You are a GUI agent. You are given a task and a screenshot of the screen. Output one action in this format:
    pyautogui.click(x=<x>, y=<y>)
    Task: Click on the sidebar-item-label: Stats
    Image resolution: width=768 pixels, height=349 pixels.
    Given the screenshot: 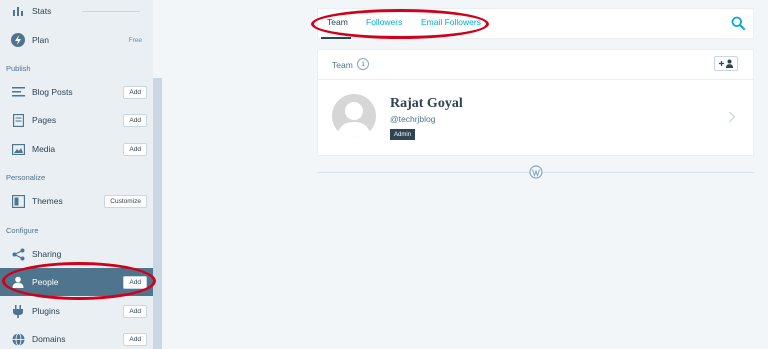 What is the action you would take?
    pyautogui.click(x=42, y=11)
    